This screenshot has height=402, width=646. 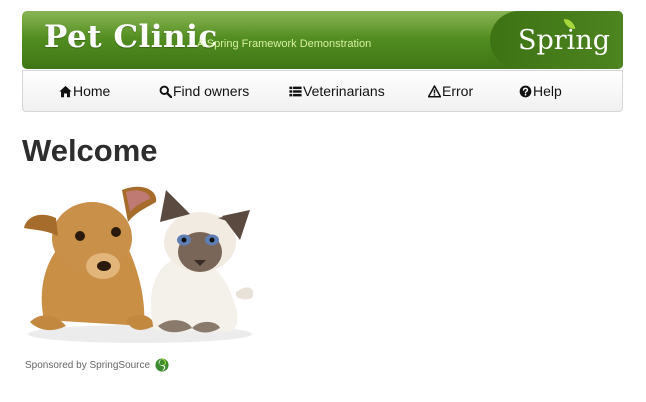 What do you see at coordinates (131, 37) in the screenshot?
I see `app-title: Pet Clinic` at bounding box center [131, 37].